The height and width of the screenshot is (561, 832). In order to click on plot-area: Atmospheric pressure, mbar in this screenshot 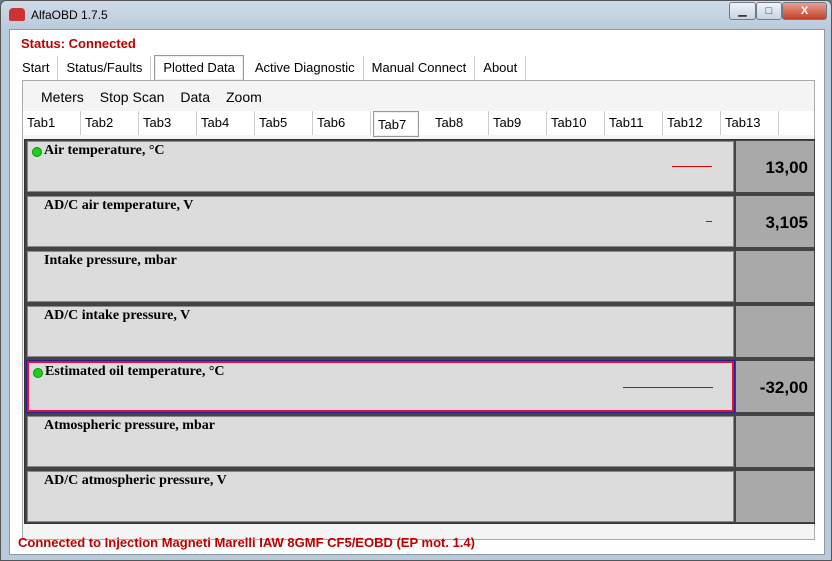, I will do `click(380, 441)`.